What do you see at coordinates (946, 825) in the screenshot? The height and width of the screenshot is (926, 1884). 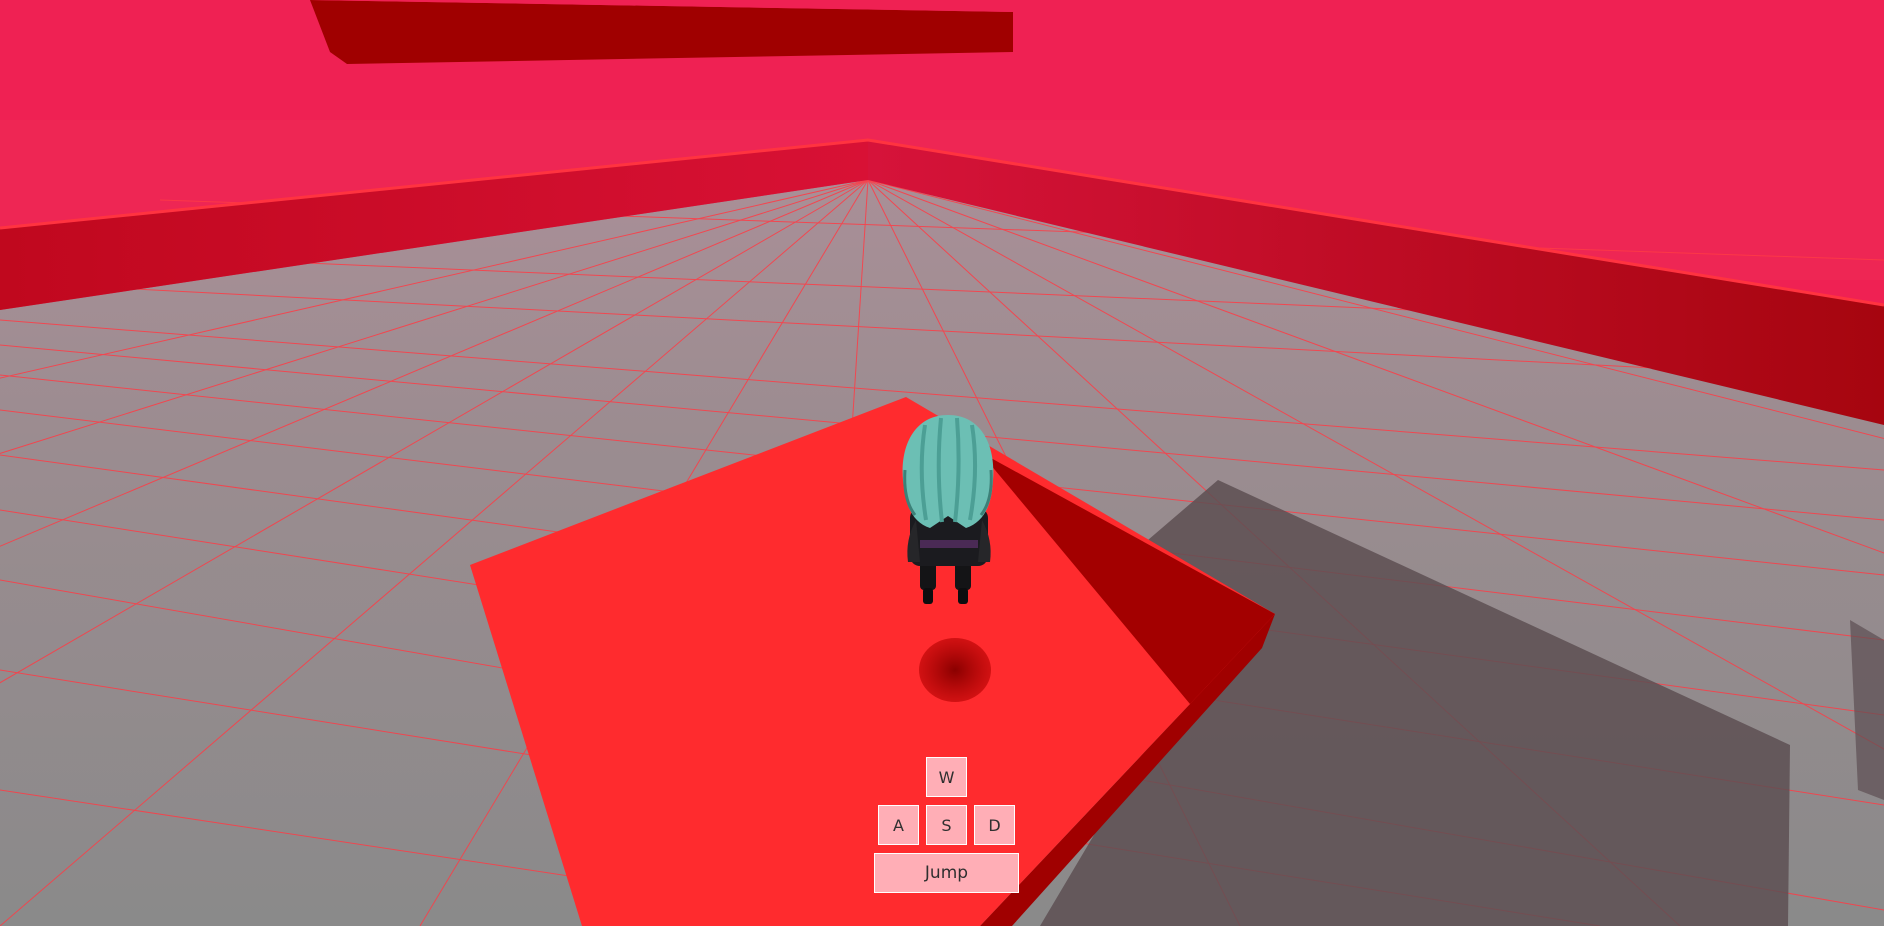 I see `move-back-key: S` at bounding box center [946, 825].